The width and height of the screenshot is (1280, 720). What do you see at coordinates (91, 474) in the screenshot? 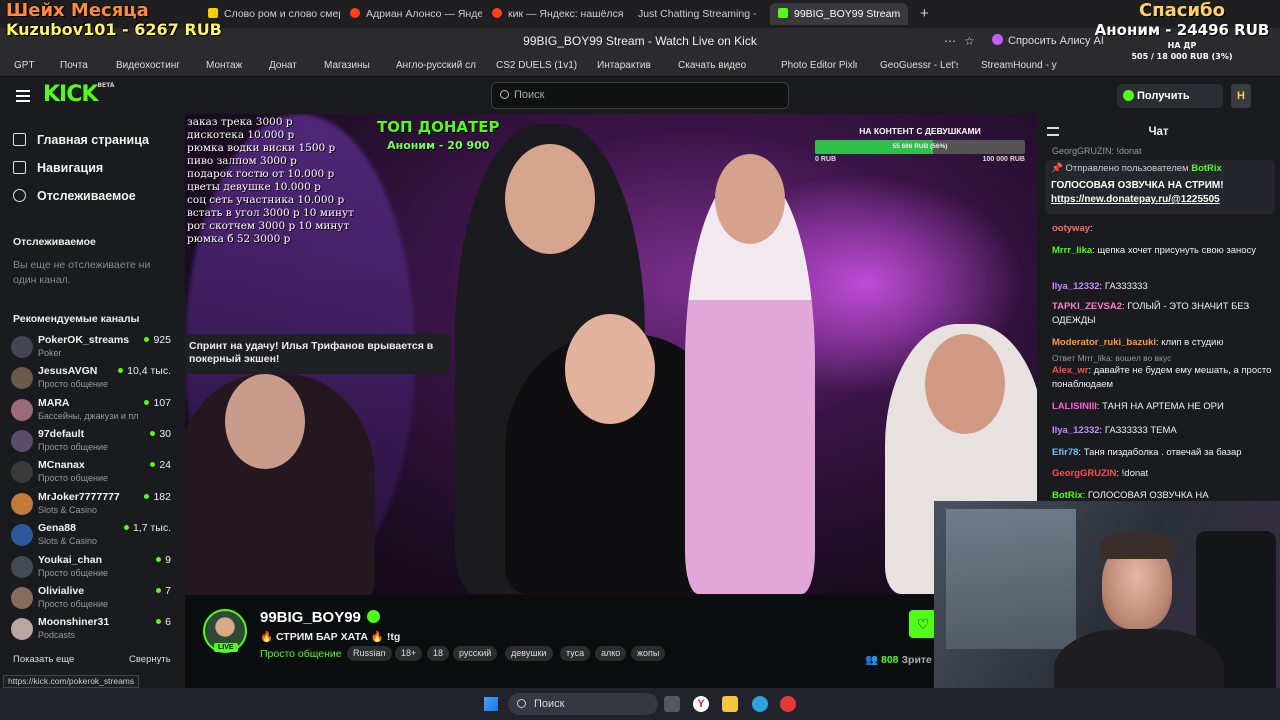
I see `channel-item: MCnanax Просто общение 24` at bounding box center [91, 474].